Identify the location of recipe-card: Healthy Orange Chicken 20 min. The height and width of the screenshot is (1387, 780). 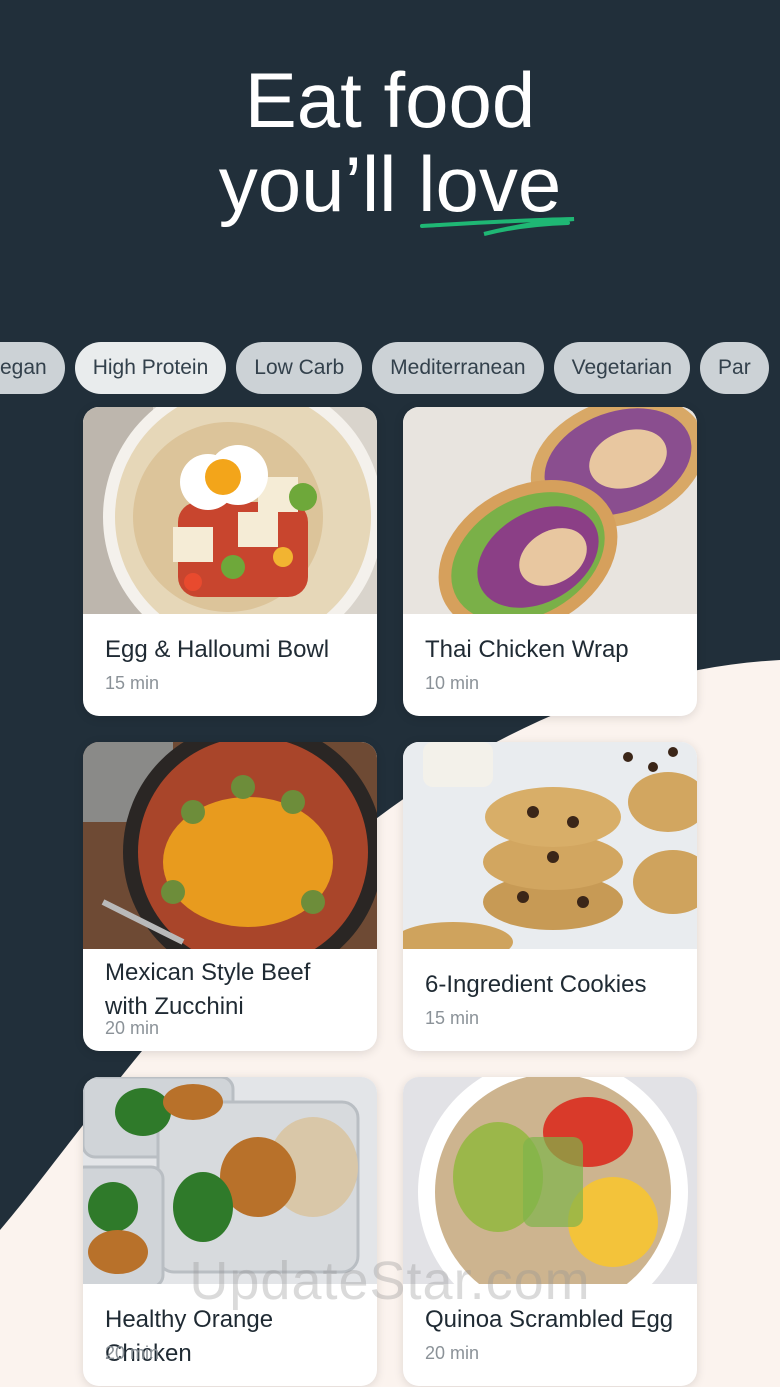
(230, 1231).